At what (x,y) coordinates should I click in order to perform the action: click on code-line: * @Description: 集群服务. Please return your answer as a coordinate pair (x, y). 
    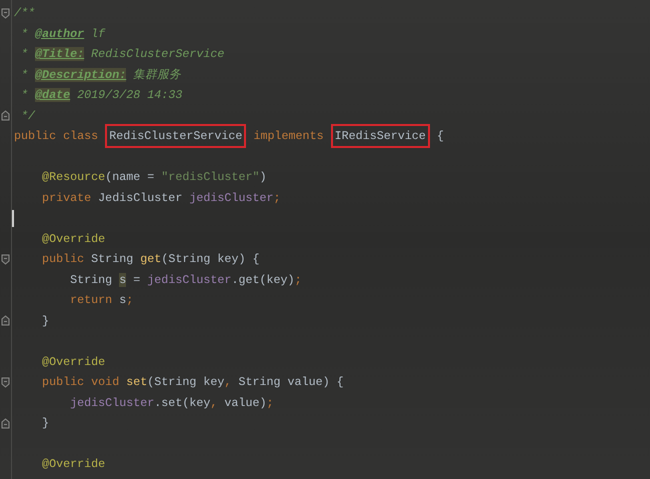
    Looking at the image, I should click on (101, 75).